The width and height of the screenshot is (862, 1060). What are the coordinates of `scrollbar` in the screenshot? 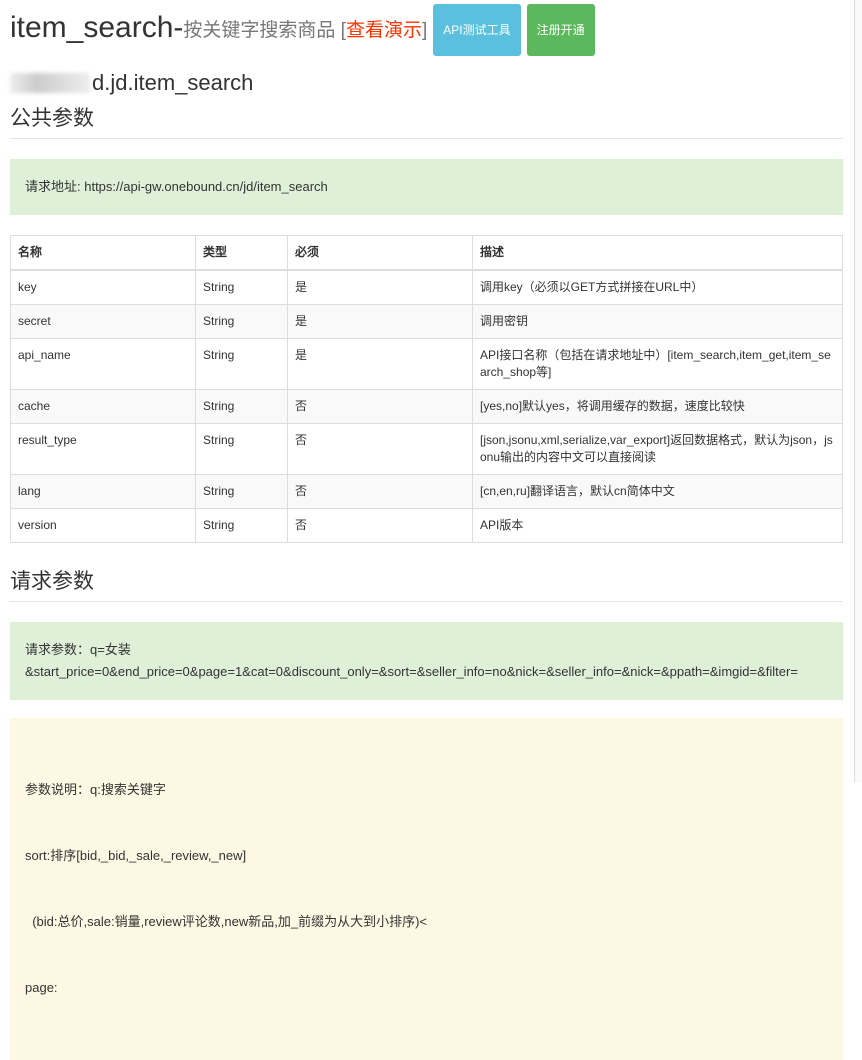 It's located at (858, 391).